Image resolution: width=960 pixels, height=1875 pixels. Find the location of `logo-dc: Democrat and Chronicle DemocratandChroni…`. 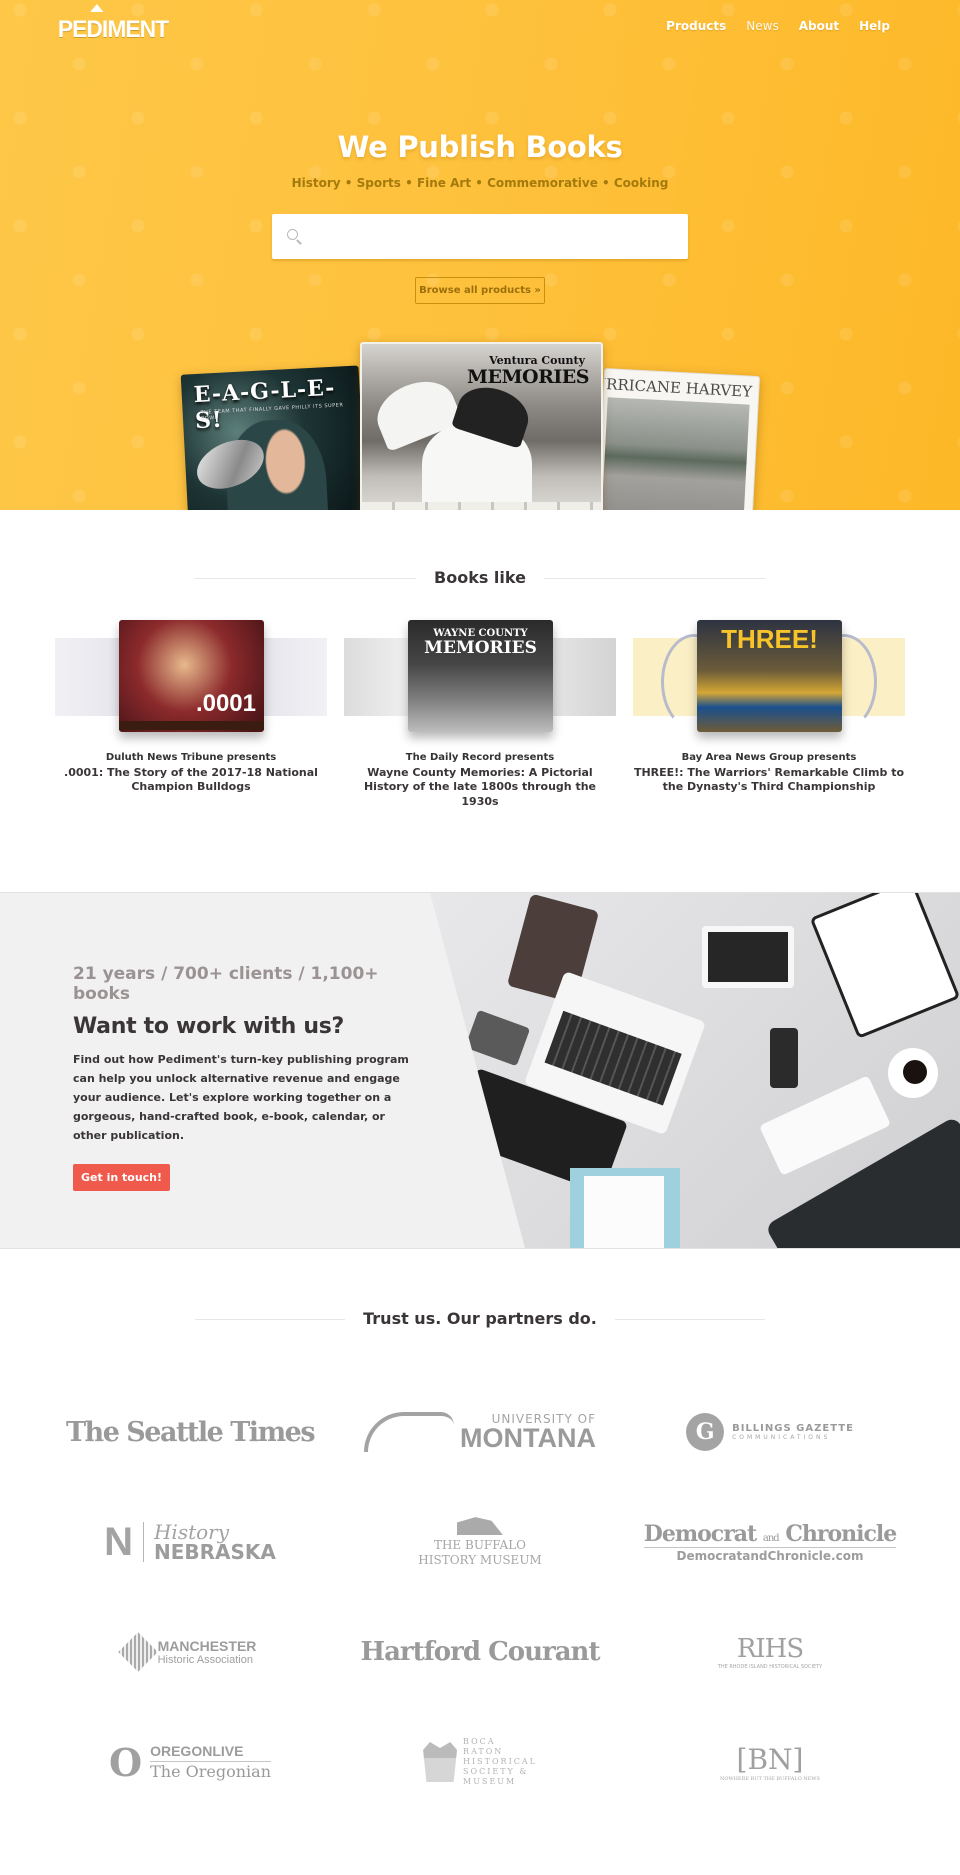

logo-dc: Democrat and Chronicle DemocratandChroni… is located at coordinates (770, 1542).